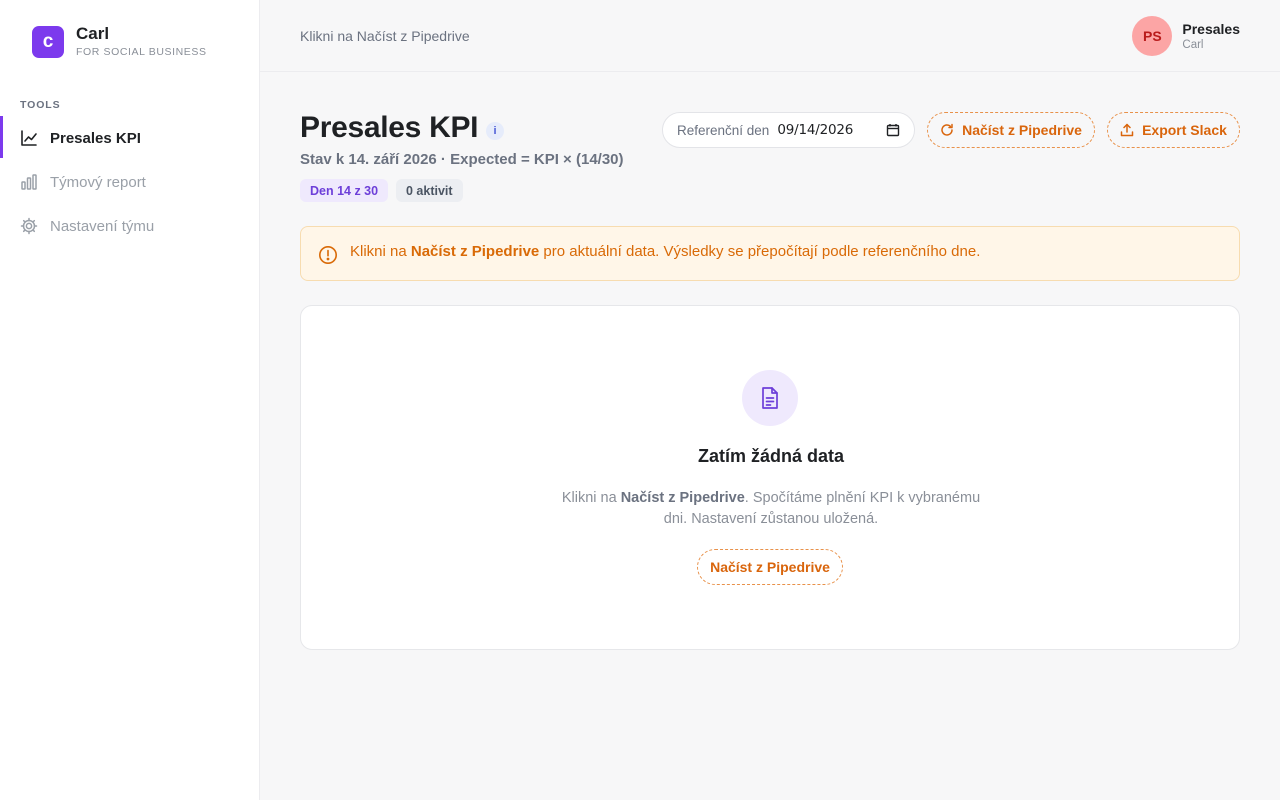  I want to click on info-icon: i, so click(495, 131).